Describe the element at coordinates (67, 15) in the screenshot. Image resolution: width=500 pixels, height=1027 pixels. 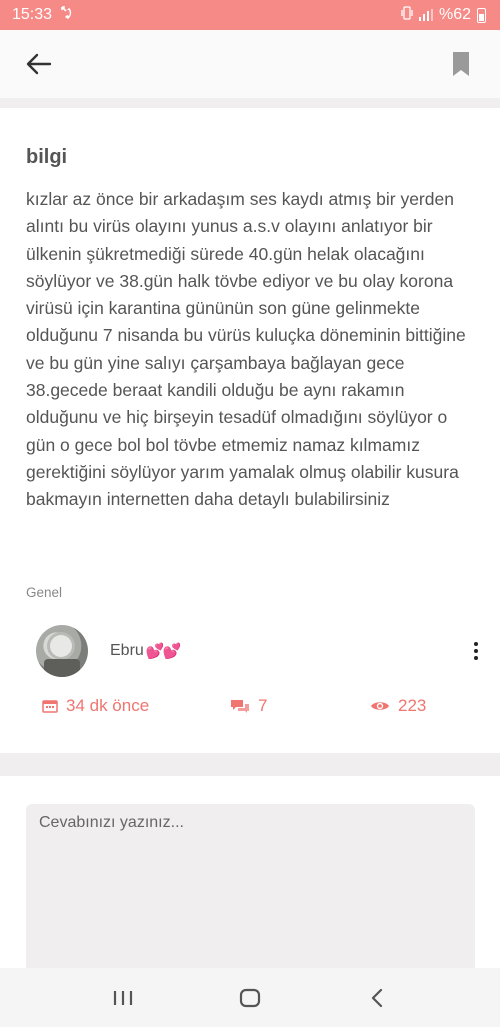
I see `missed-call-icon` at that location.